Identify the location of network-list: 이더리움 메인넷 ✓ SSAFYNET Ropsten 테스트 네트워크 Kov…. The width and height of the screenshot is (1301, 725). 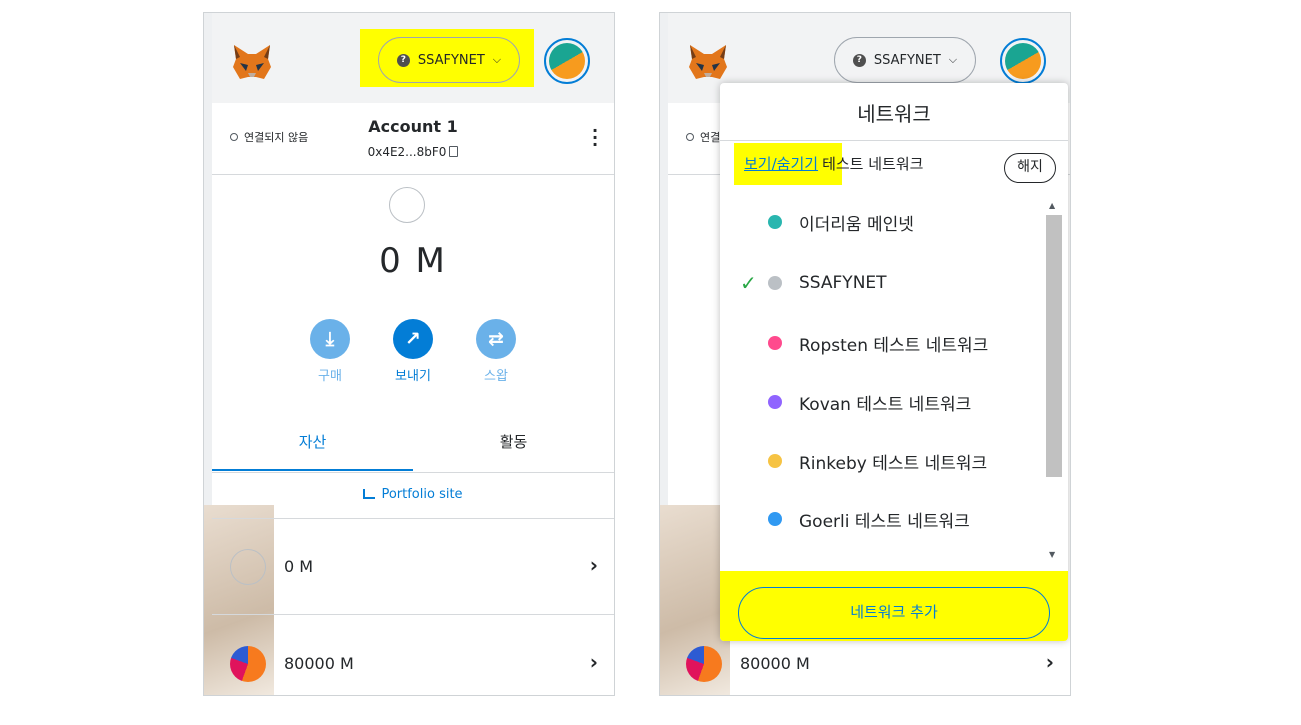
(883, 376).